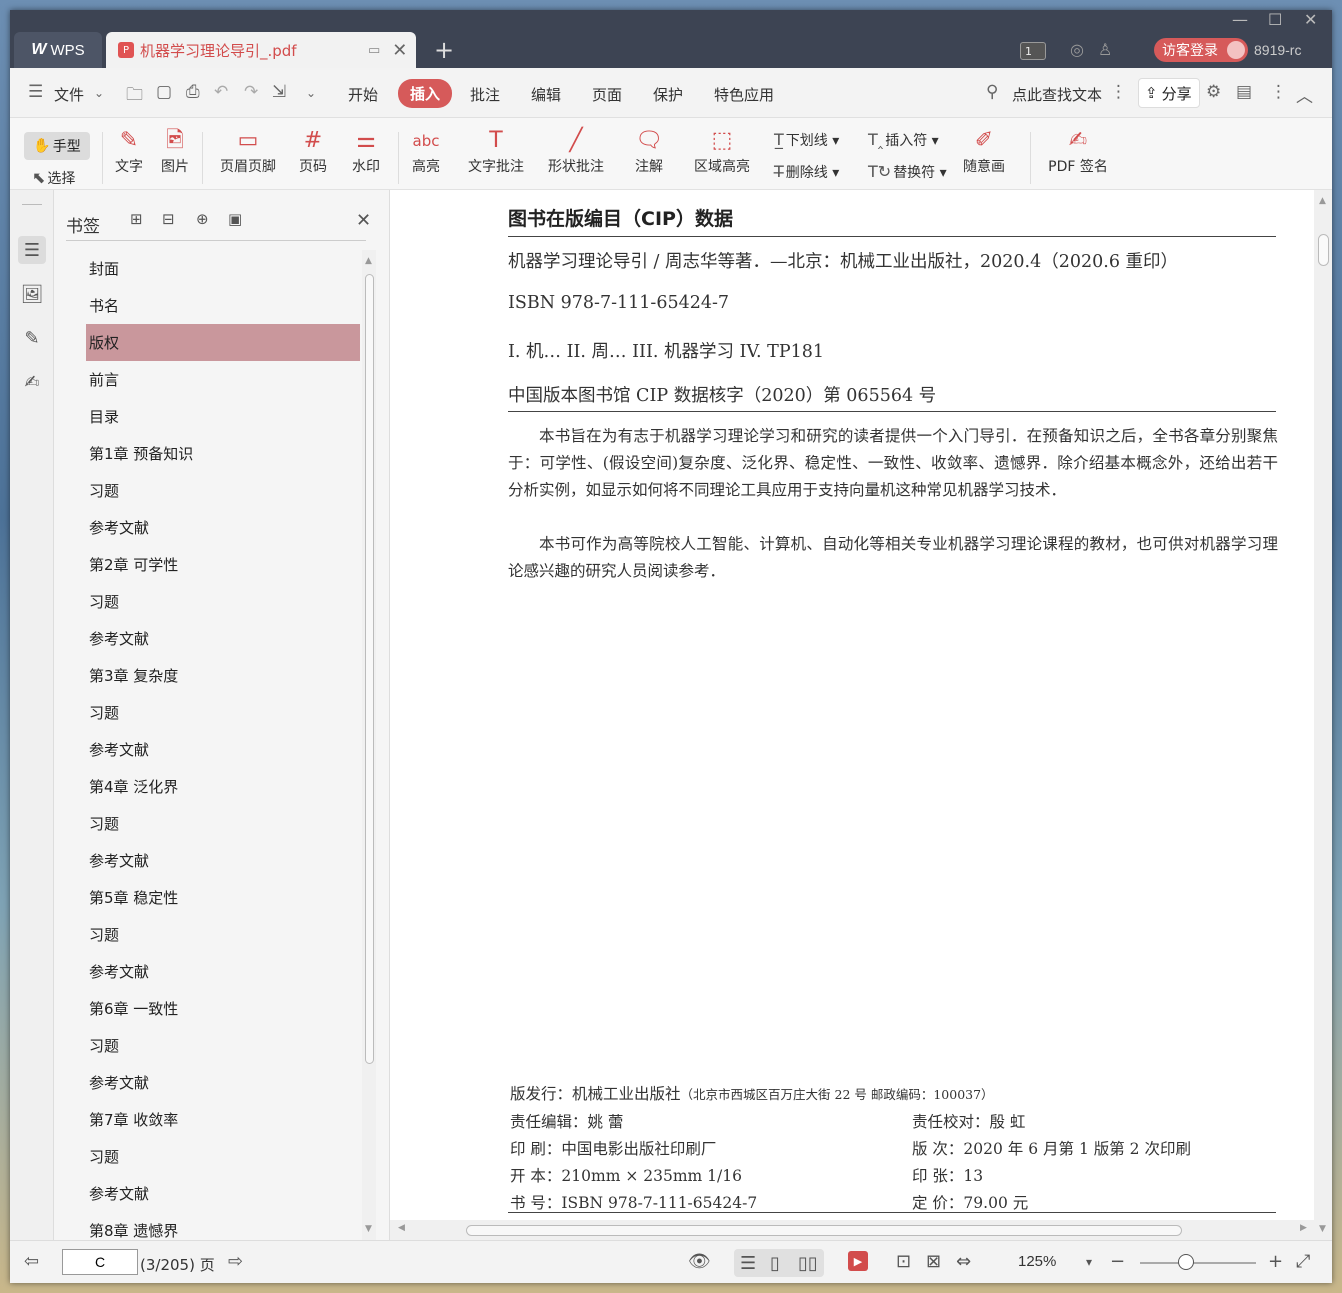 This screenshot has height=1293, width=1342. What do you see at coordinates (374, 50) in the screenshot?
I see `desktop-icon: ▭` at bounding box center [374, 50].